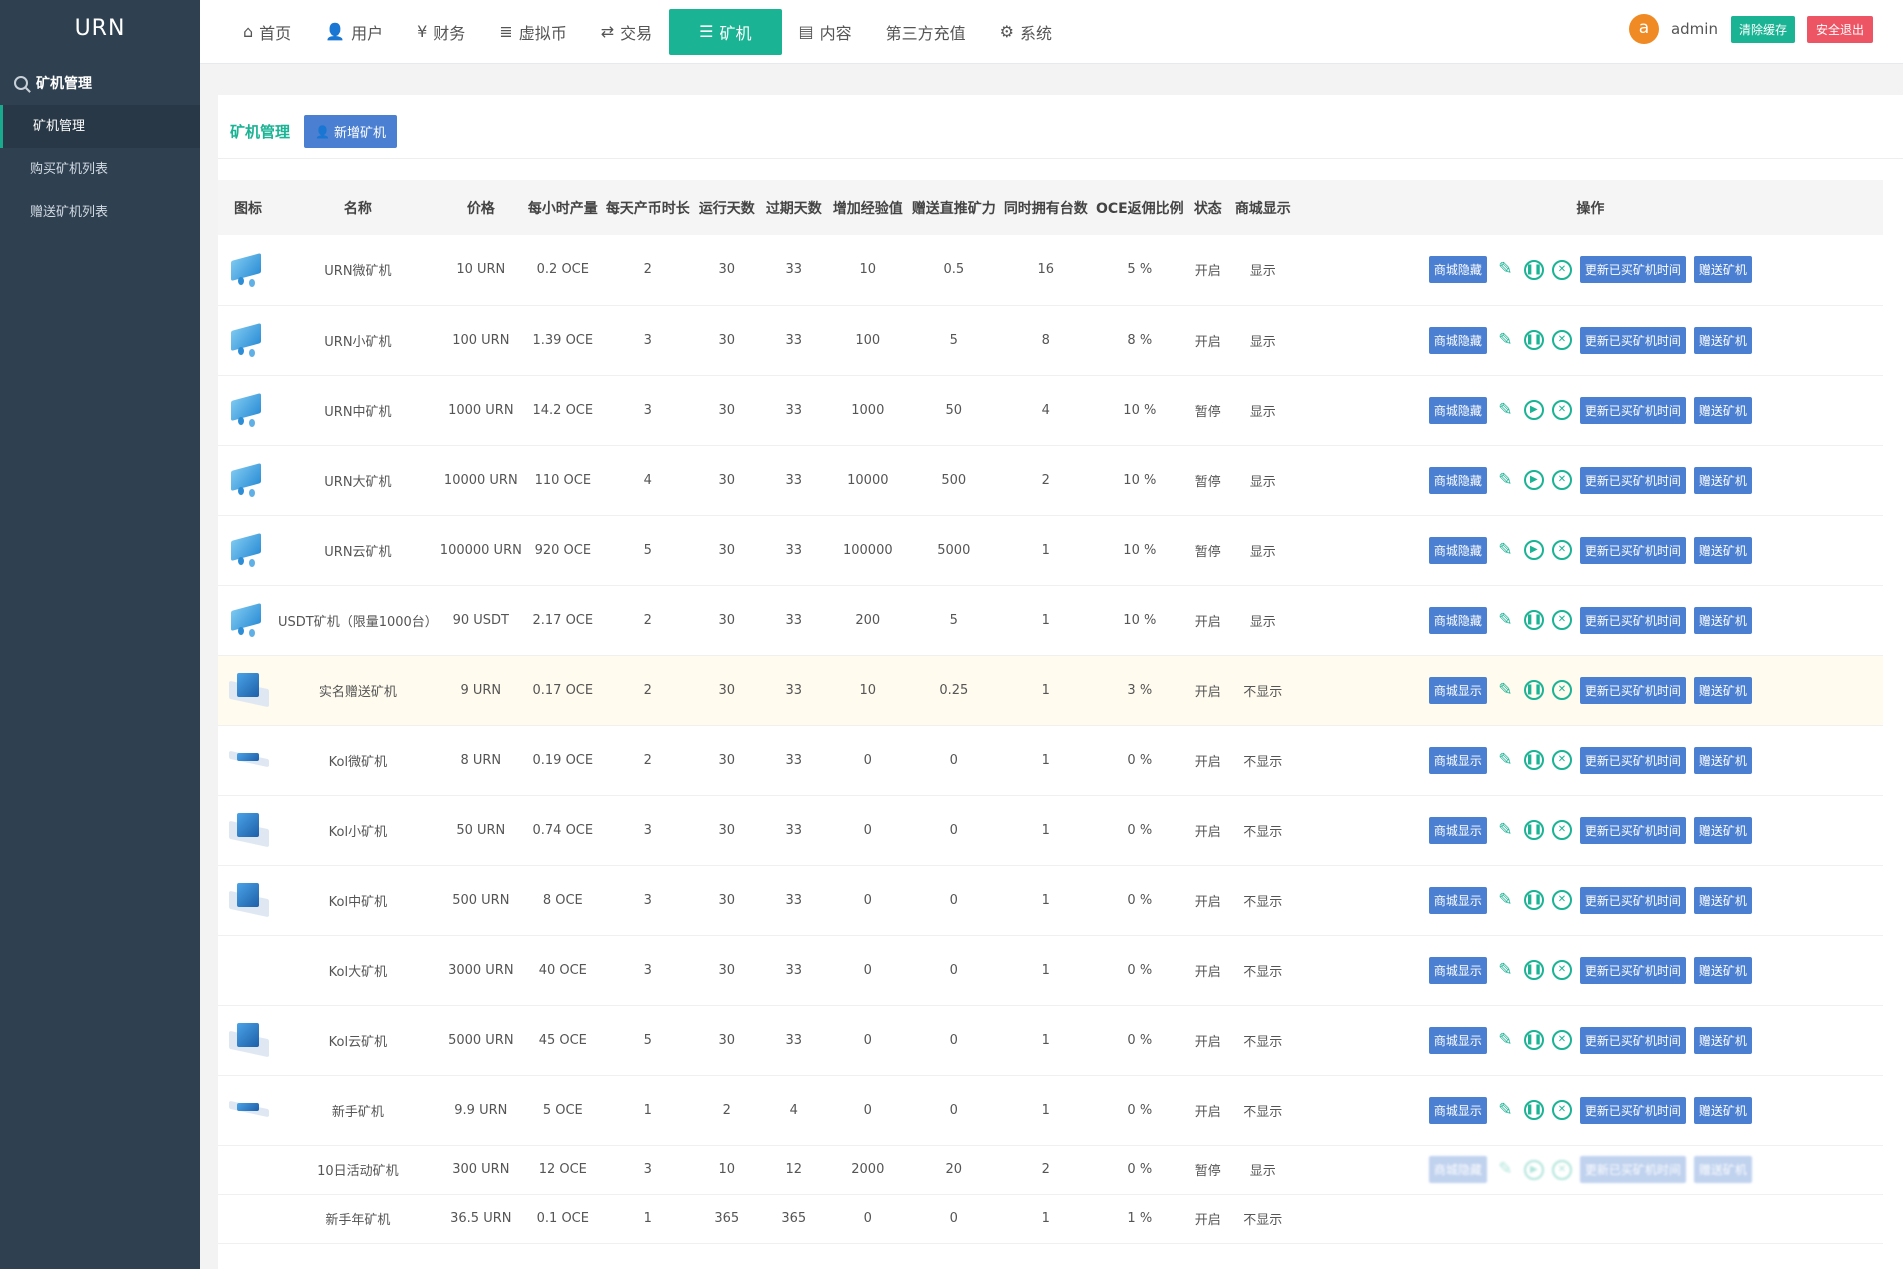 The width and height of the screenshot is (1903, 1269). I want to click on nav-item-0: ⌂ 首页, so click(267, 32).